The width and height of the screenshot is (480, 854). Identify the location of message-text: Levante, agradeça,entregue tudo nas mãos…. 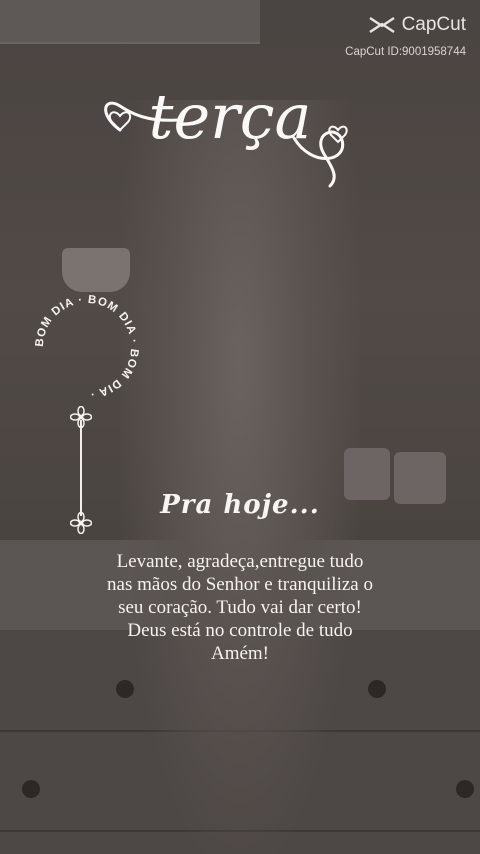
(240, 607).